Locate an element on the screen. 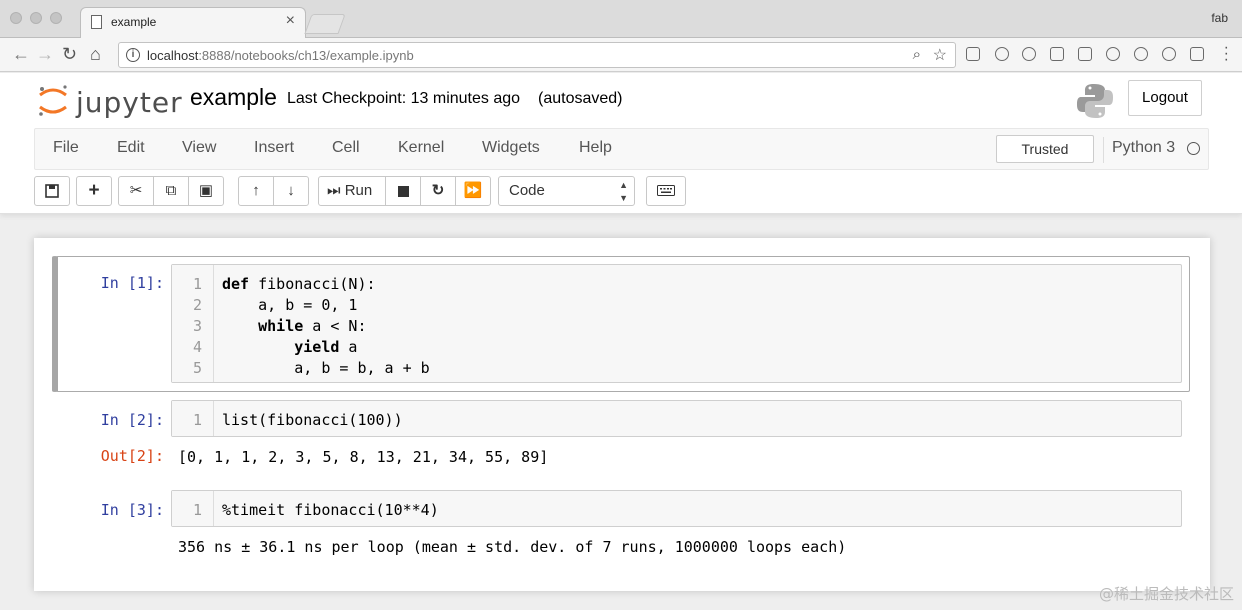 The width and height of the screenshot is (1242, 610). bookmark-star-icon: ☆ is located at coordinates (940, 55).